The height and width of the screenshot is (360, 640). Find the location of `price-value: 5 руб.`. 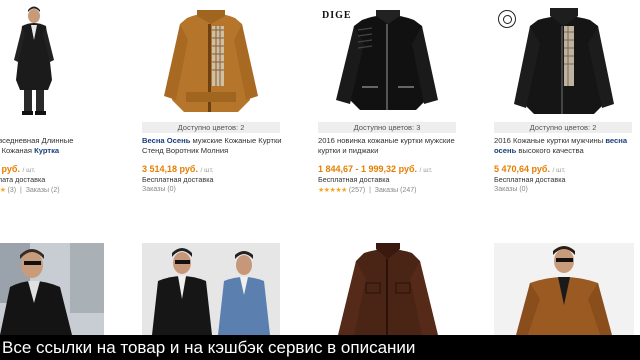

price-value: 5 руб. is located at coordinates (10, 169).